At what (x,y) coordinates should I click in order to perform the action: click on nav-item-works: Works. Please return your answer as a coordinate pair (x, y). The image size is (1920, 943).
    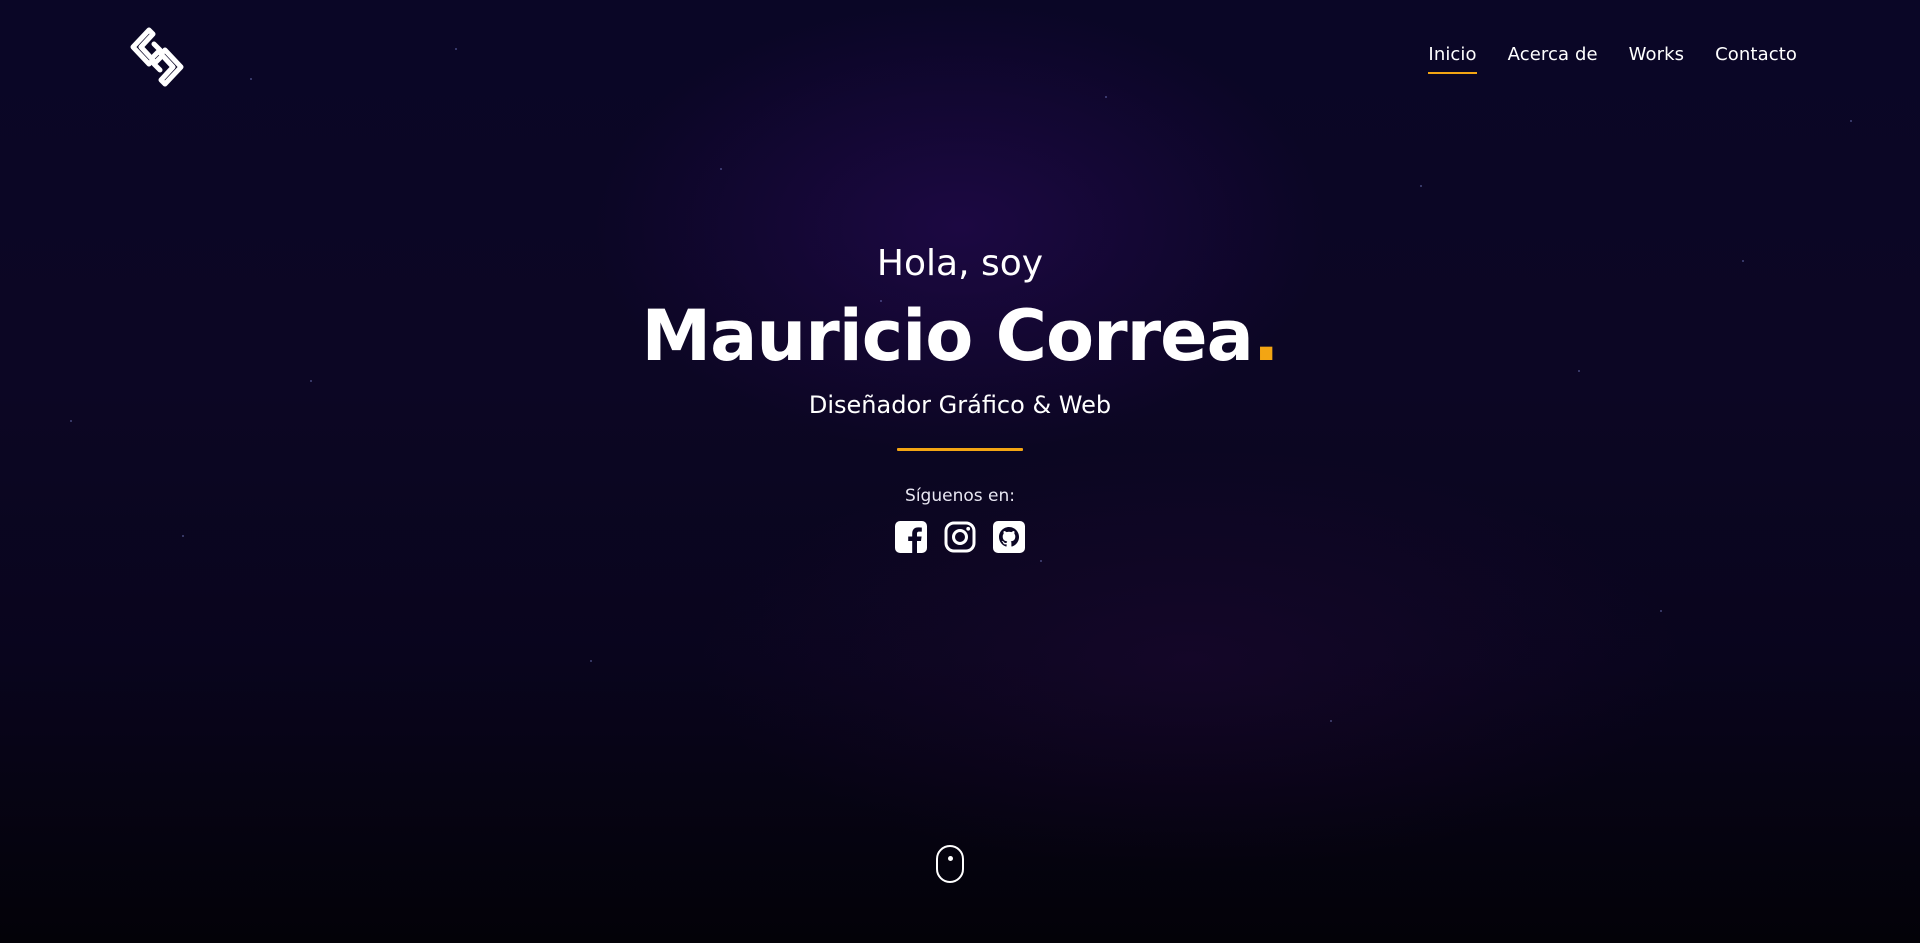
    Looking at the image, I should click on (1656, 57).